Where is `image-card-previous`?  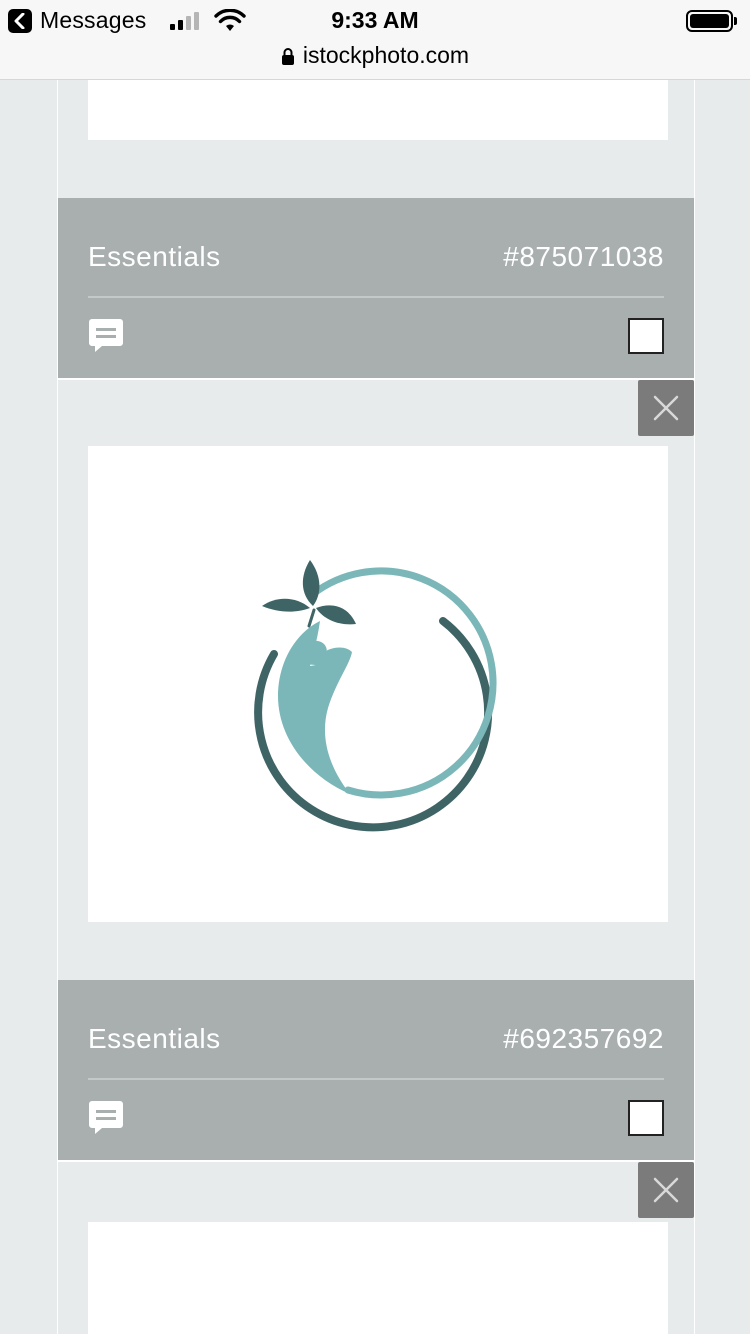
image-card-previous is located at coordinates (378, 110).